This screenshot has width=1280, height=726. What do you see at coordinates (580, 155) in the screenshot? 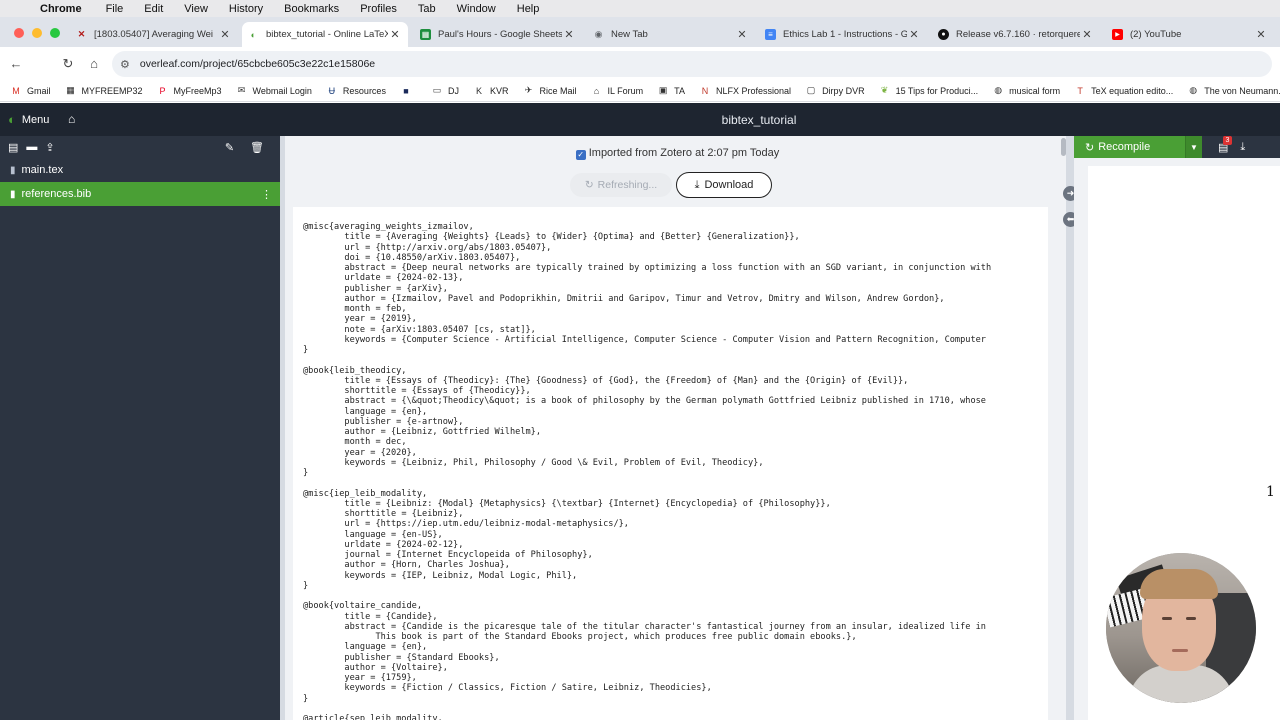
I see `checkbox-icon: ✓` at bounding box center [580, 155].